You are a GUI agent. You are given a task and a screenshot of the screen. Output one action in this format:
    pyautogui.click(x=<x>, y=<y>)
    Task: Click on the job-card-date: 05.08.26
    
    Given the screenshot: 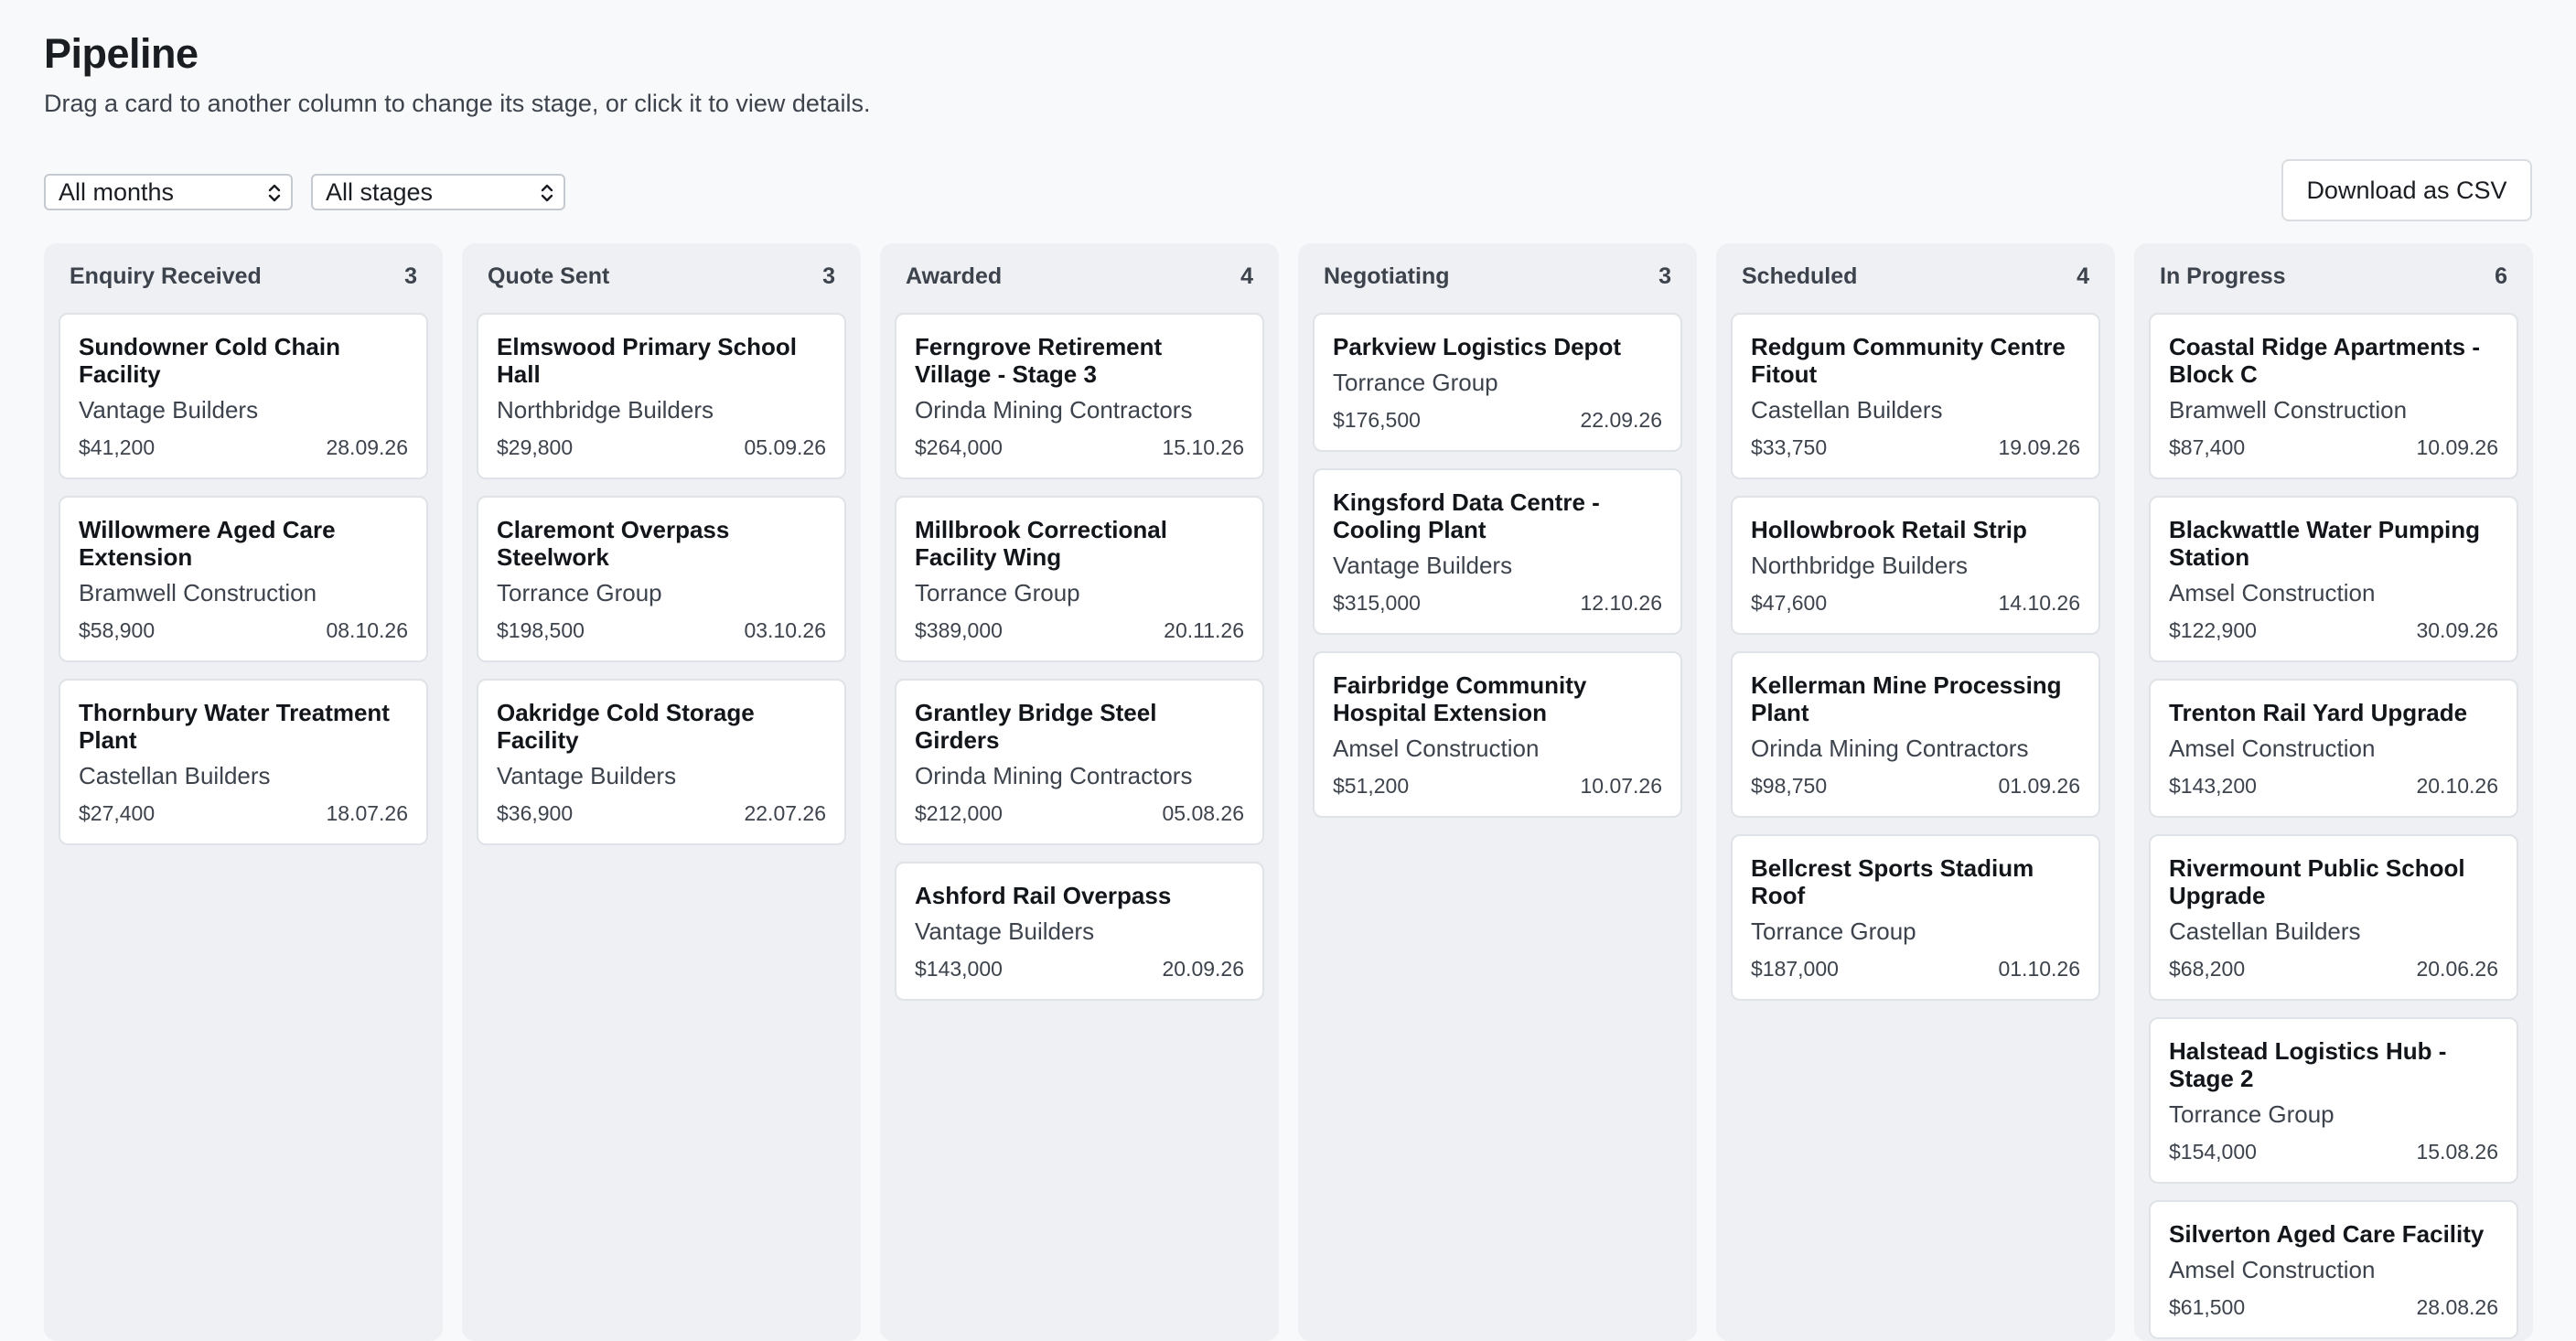 What is the action you would take?
    pyautogui.click(x=1203, y=813)
    